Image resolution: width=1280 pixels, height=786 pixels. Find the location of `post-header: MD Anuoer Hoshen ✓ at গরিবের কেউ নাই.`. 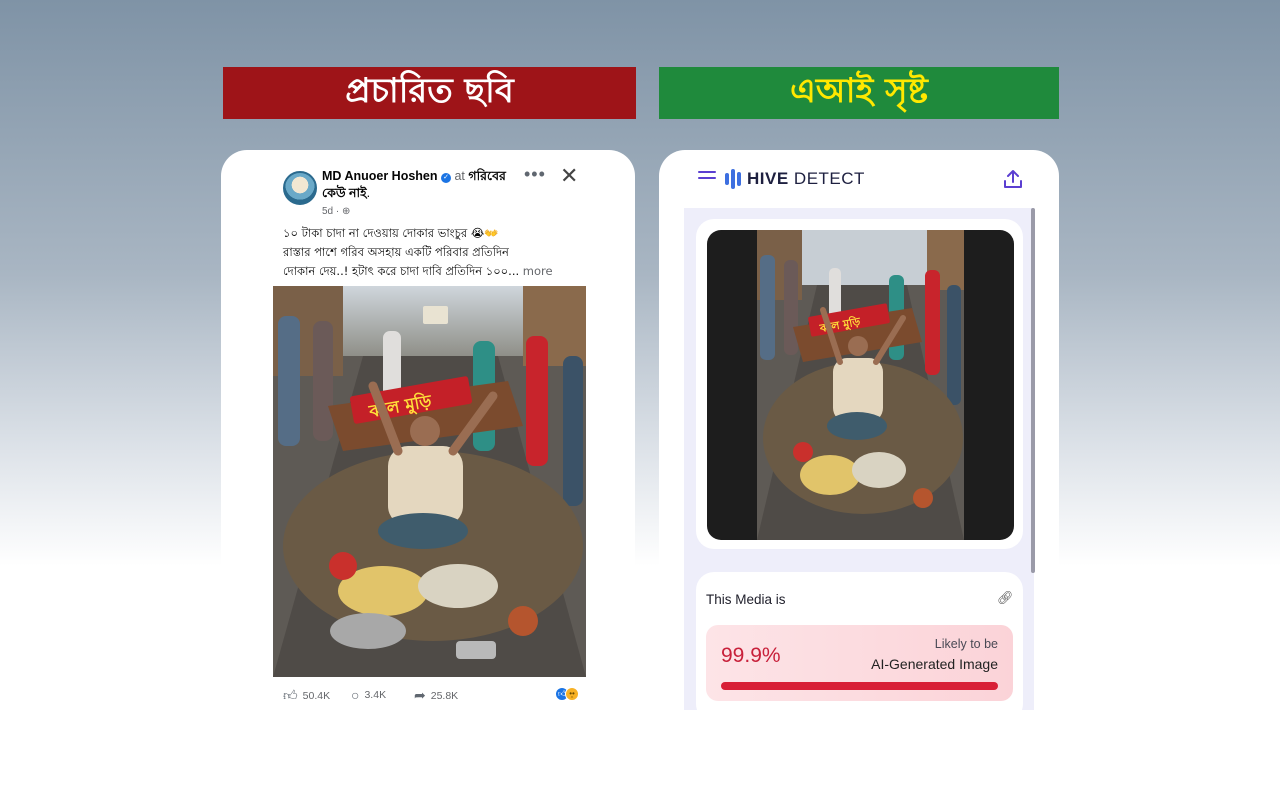

post-header: MD Anuoer Hoshen ✓ at গরিবের কেউ নাই. is located at coordinates (414, 184).